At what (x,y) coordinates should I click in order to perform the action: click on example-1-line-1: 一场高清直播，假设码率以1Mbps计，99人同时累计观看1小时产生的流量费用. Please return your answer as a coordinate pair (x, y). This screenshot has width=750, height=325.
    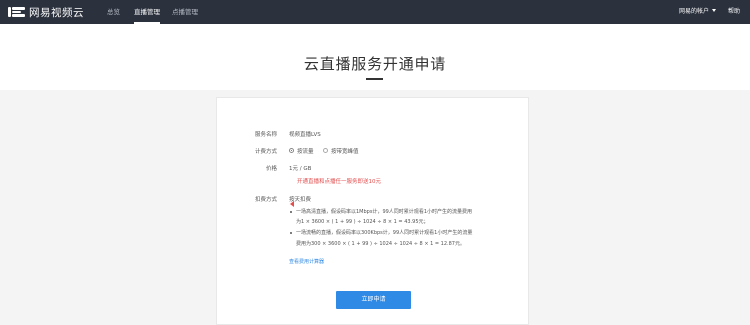
    Looking at the image, I should click on (384, 212).